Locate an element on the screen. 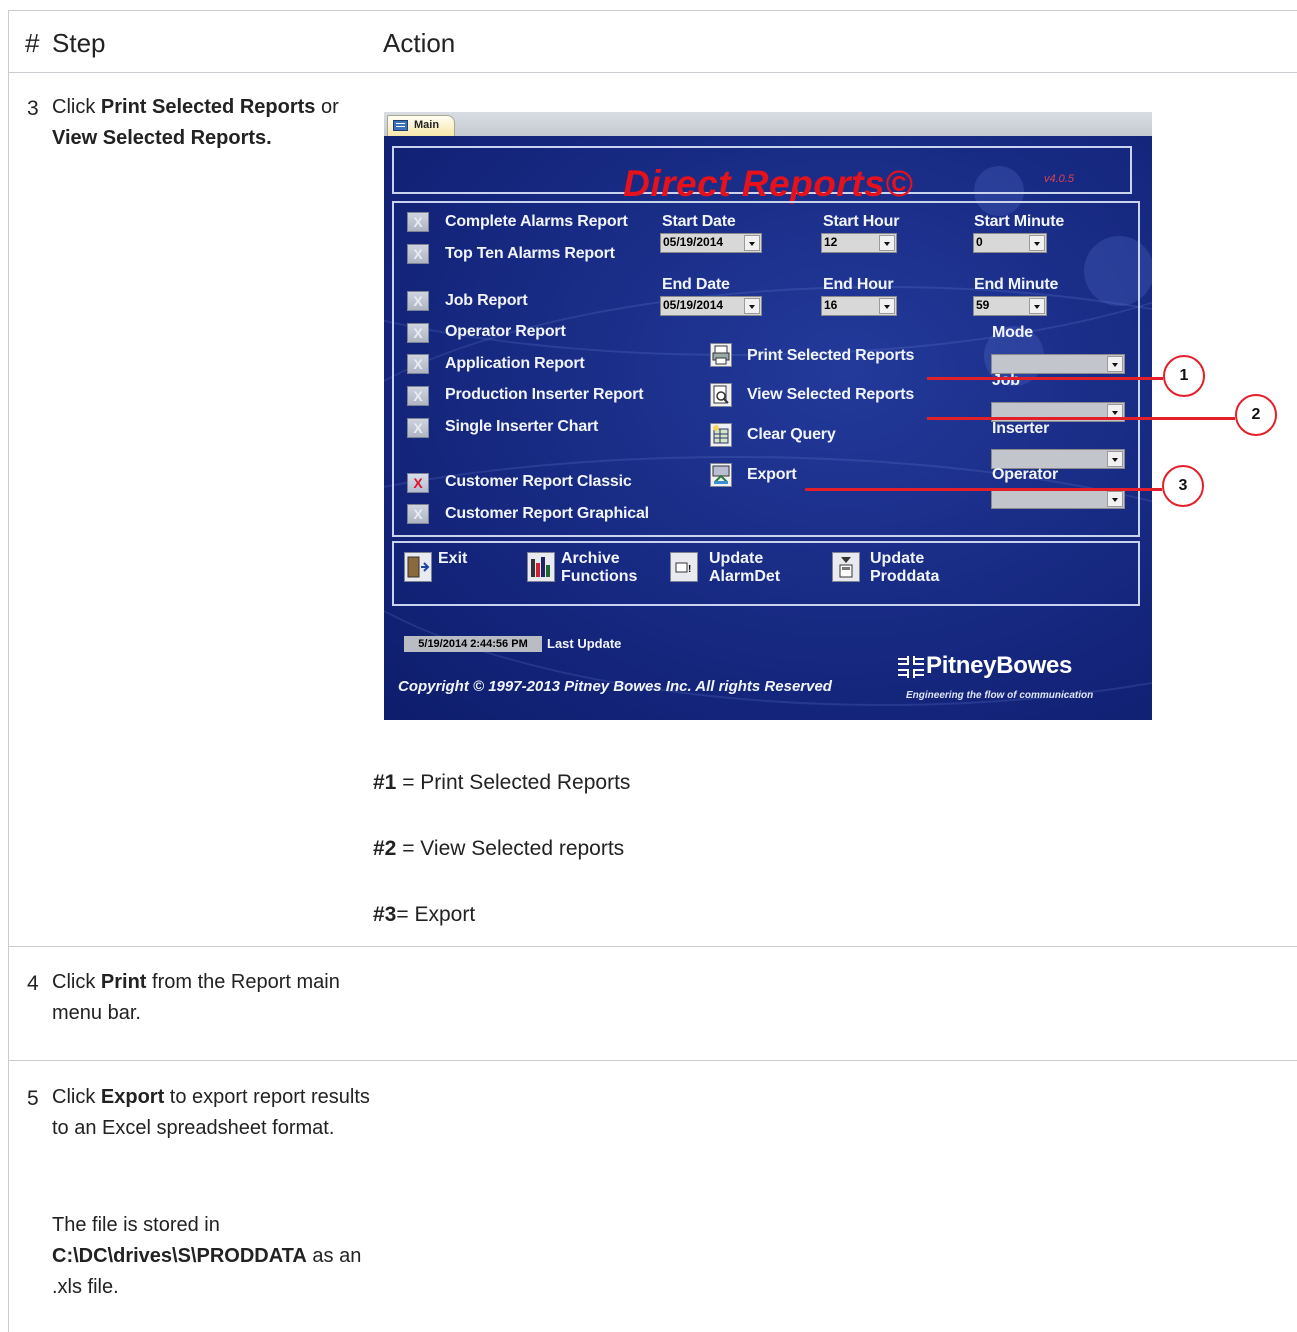 The height and width of the screenshot is (1332, 1297). last-update-label: Last Update is located at coordinates (584, 643).